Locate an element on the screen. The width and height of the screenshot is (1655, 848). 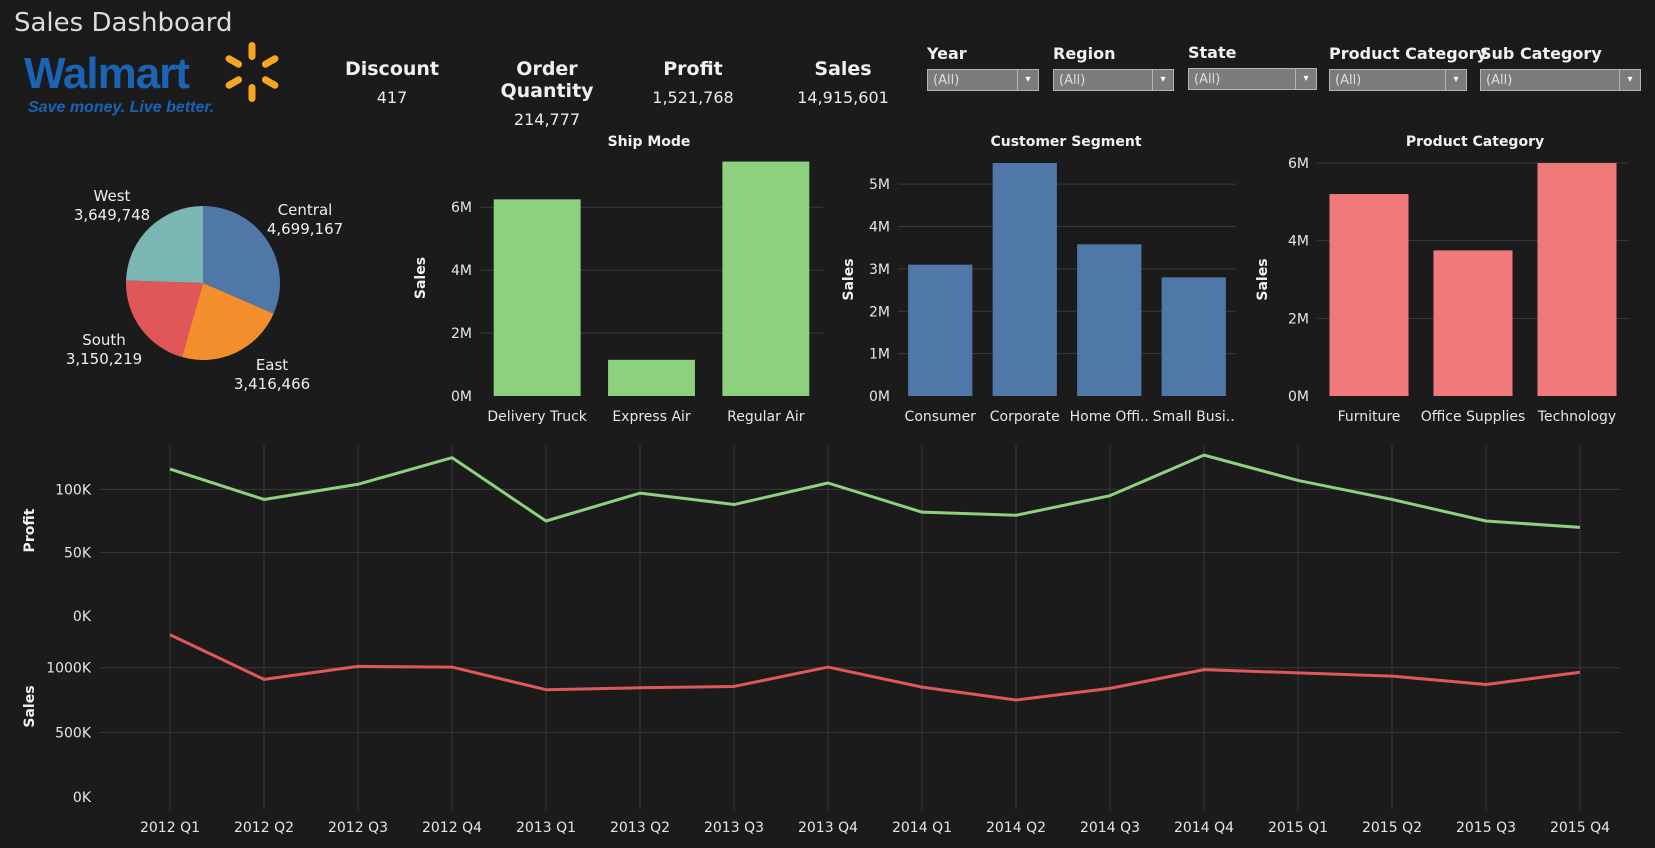
pie-value: 3,150,219 is located at coordinates (104, 359).